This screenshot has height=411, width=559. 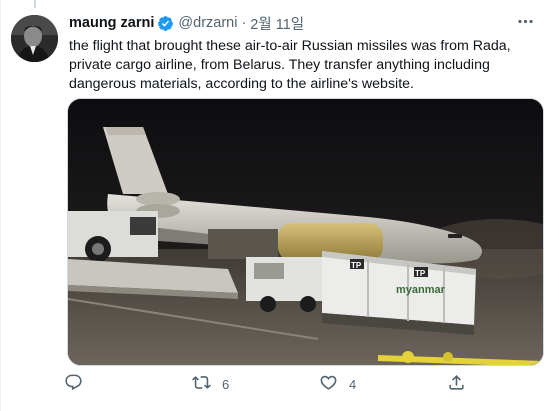 I want to click on tweet-header: maung zarni @drzarni · 2월 11일, so click(x=186, y=23).